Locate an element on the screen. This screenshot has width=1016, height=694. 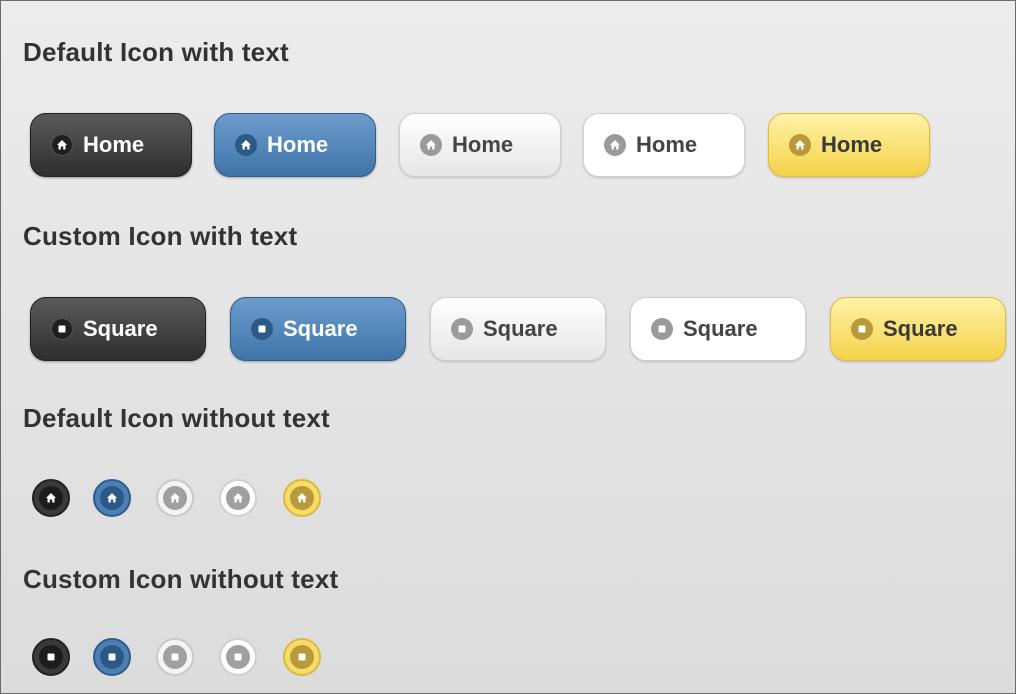
section-title-default-icon-with-text: Default Icon with text is located at coordinates (156, 52).